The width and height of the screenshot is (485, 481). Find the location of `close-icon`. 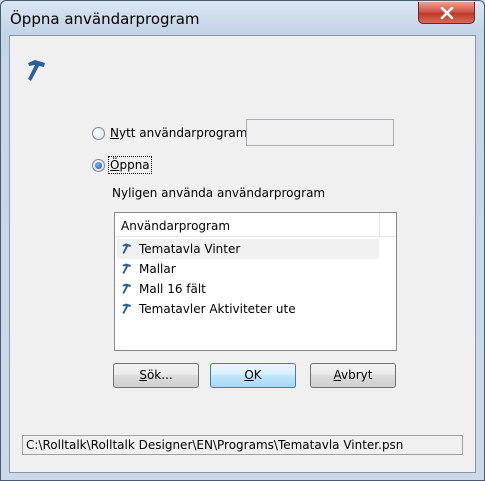

close-icon is located at coordinates (447, 13).